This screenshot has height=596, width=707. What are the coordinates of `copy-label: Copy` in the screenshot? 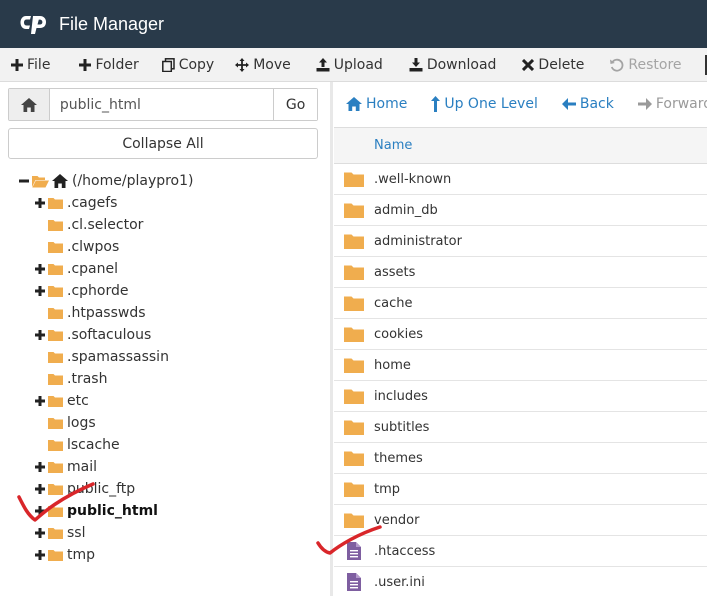 It's located at (196, 64).